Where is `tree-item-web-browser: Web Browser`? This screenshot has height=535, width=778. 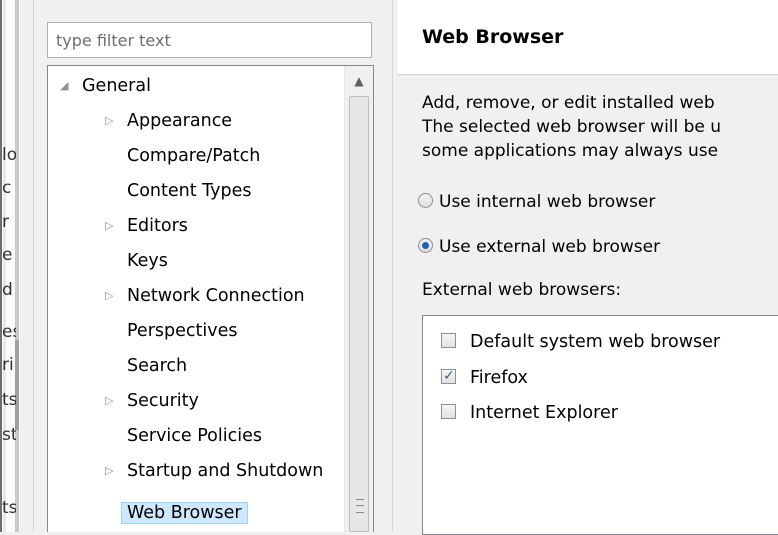 tree-item-web-browser: Web Browser is located at coordinates (184, 513).